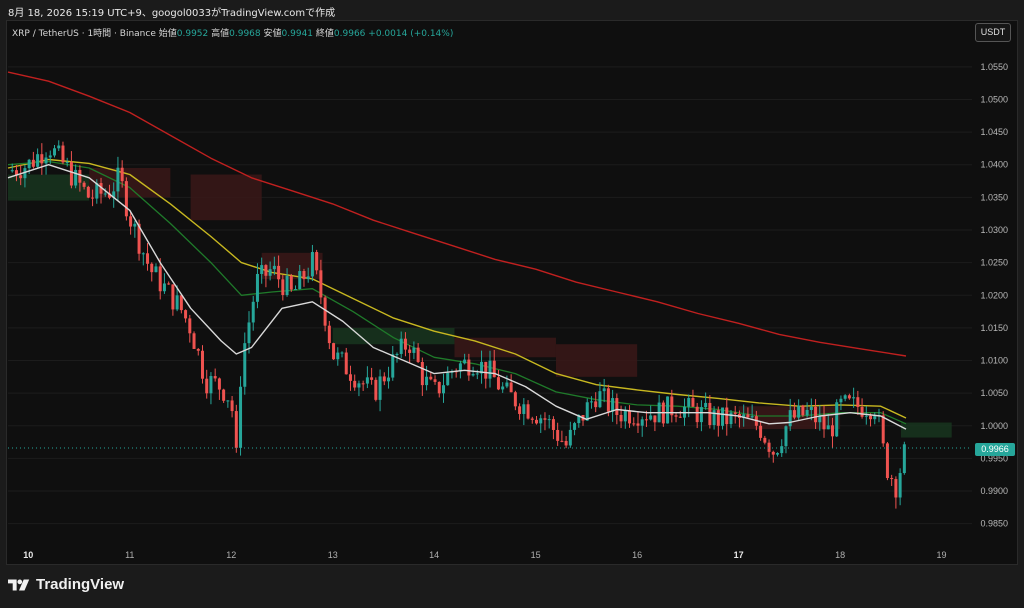 The image size is (1024, 608). Describe the element at coordinates (129, 555) in the screenshot. I see `x-tick-label: 11` at that location.